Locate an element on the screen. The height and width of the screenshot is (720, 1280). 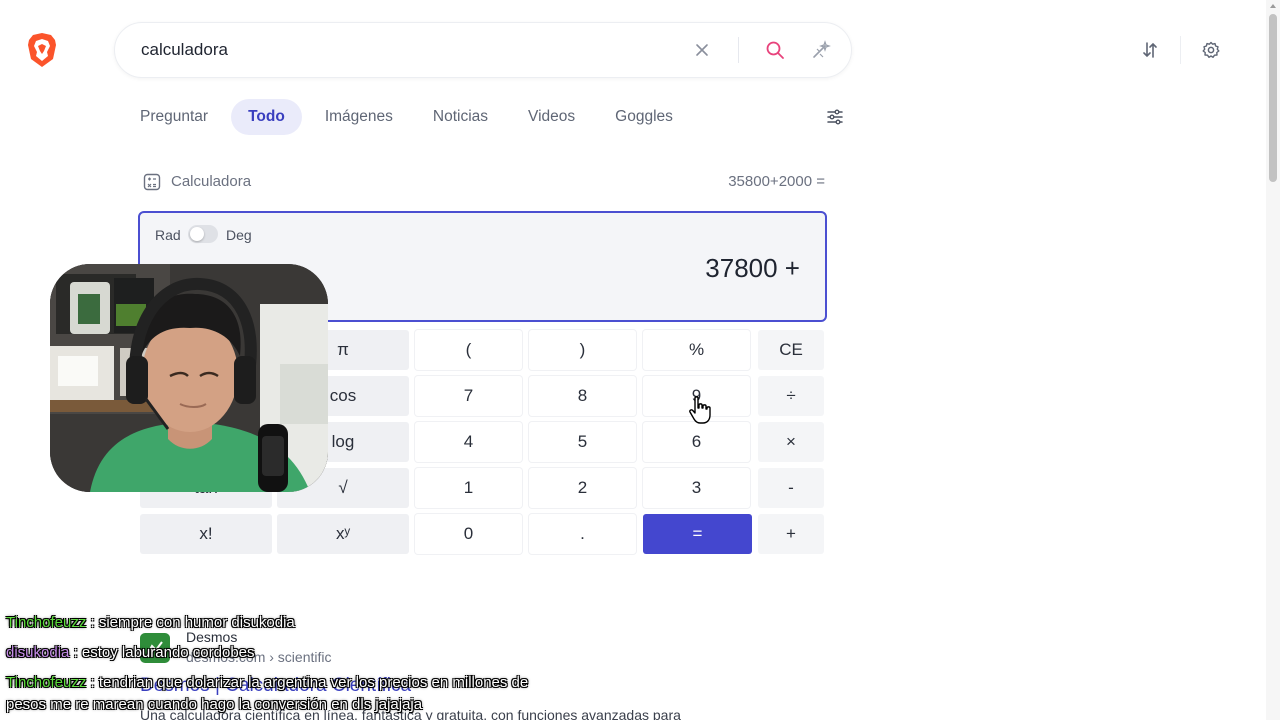
sort-icon is located at coordinates (1150, 50).